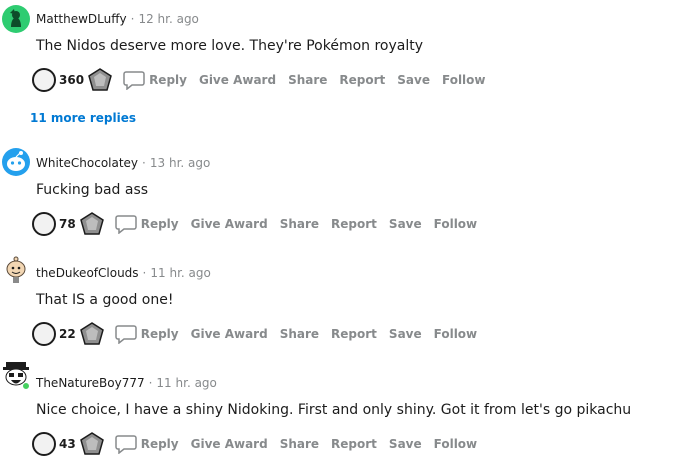 Image resolution: width=675 pixels, height=464 pixels. I want to click on avatar-snoo-hat, so click(16, 376).